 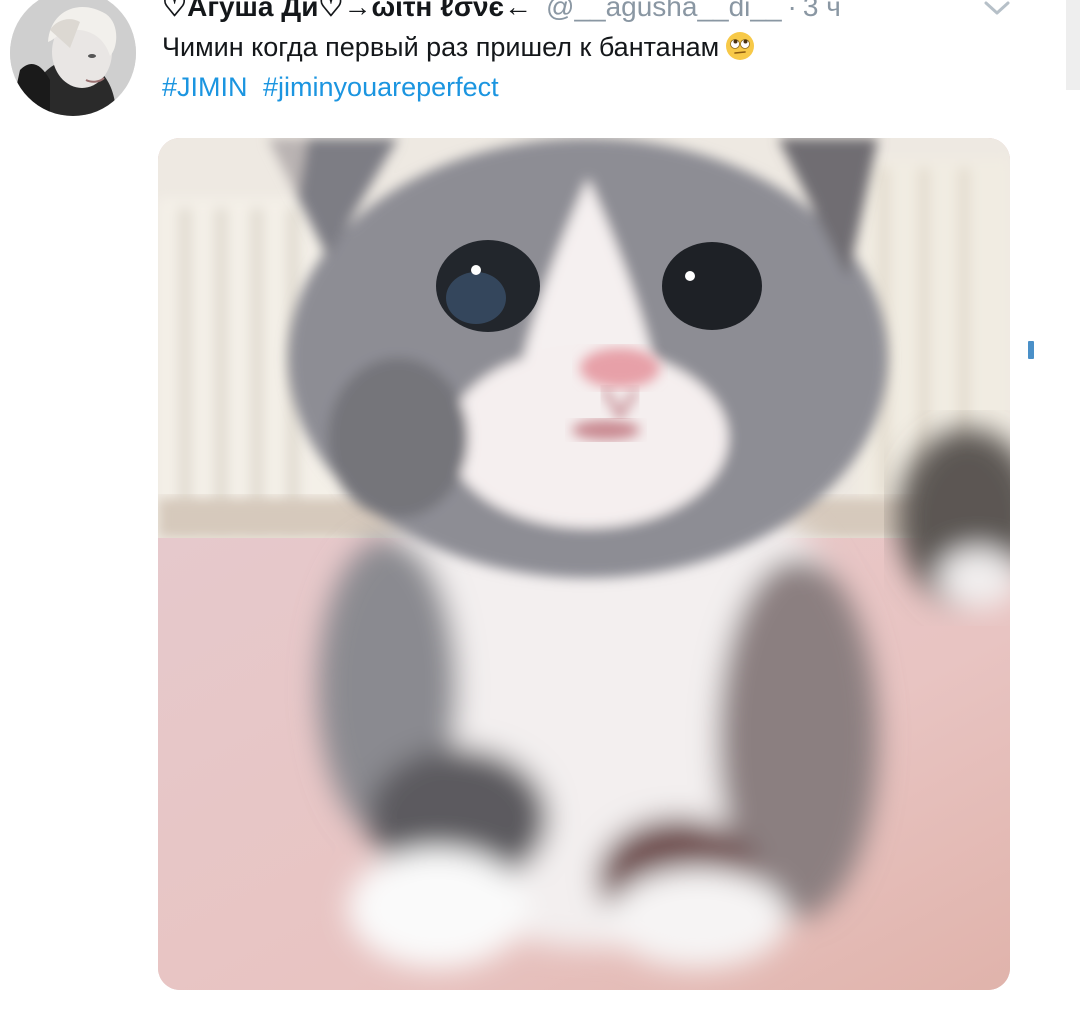 I want to click on tweet-text: Чимин когда первый раз пришел к бантанам, so click(x=458, y=47).